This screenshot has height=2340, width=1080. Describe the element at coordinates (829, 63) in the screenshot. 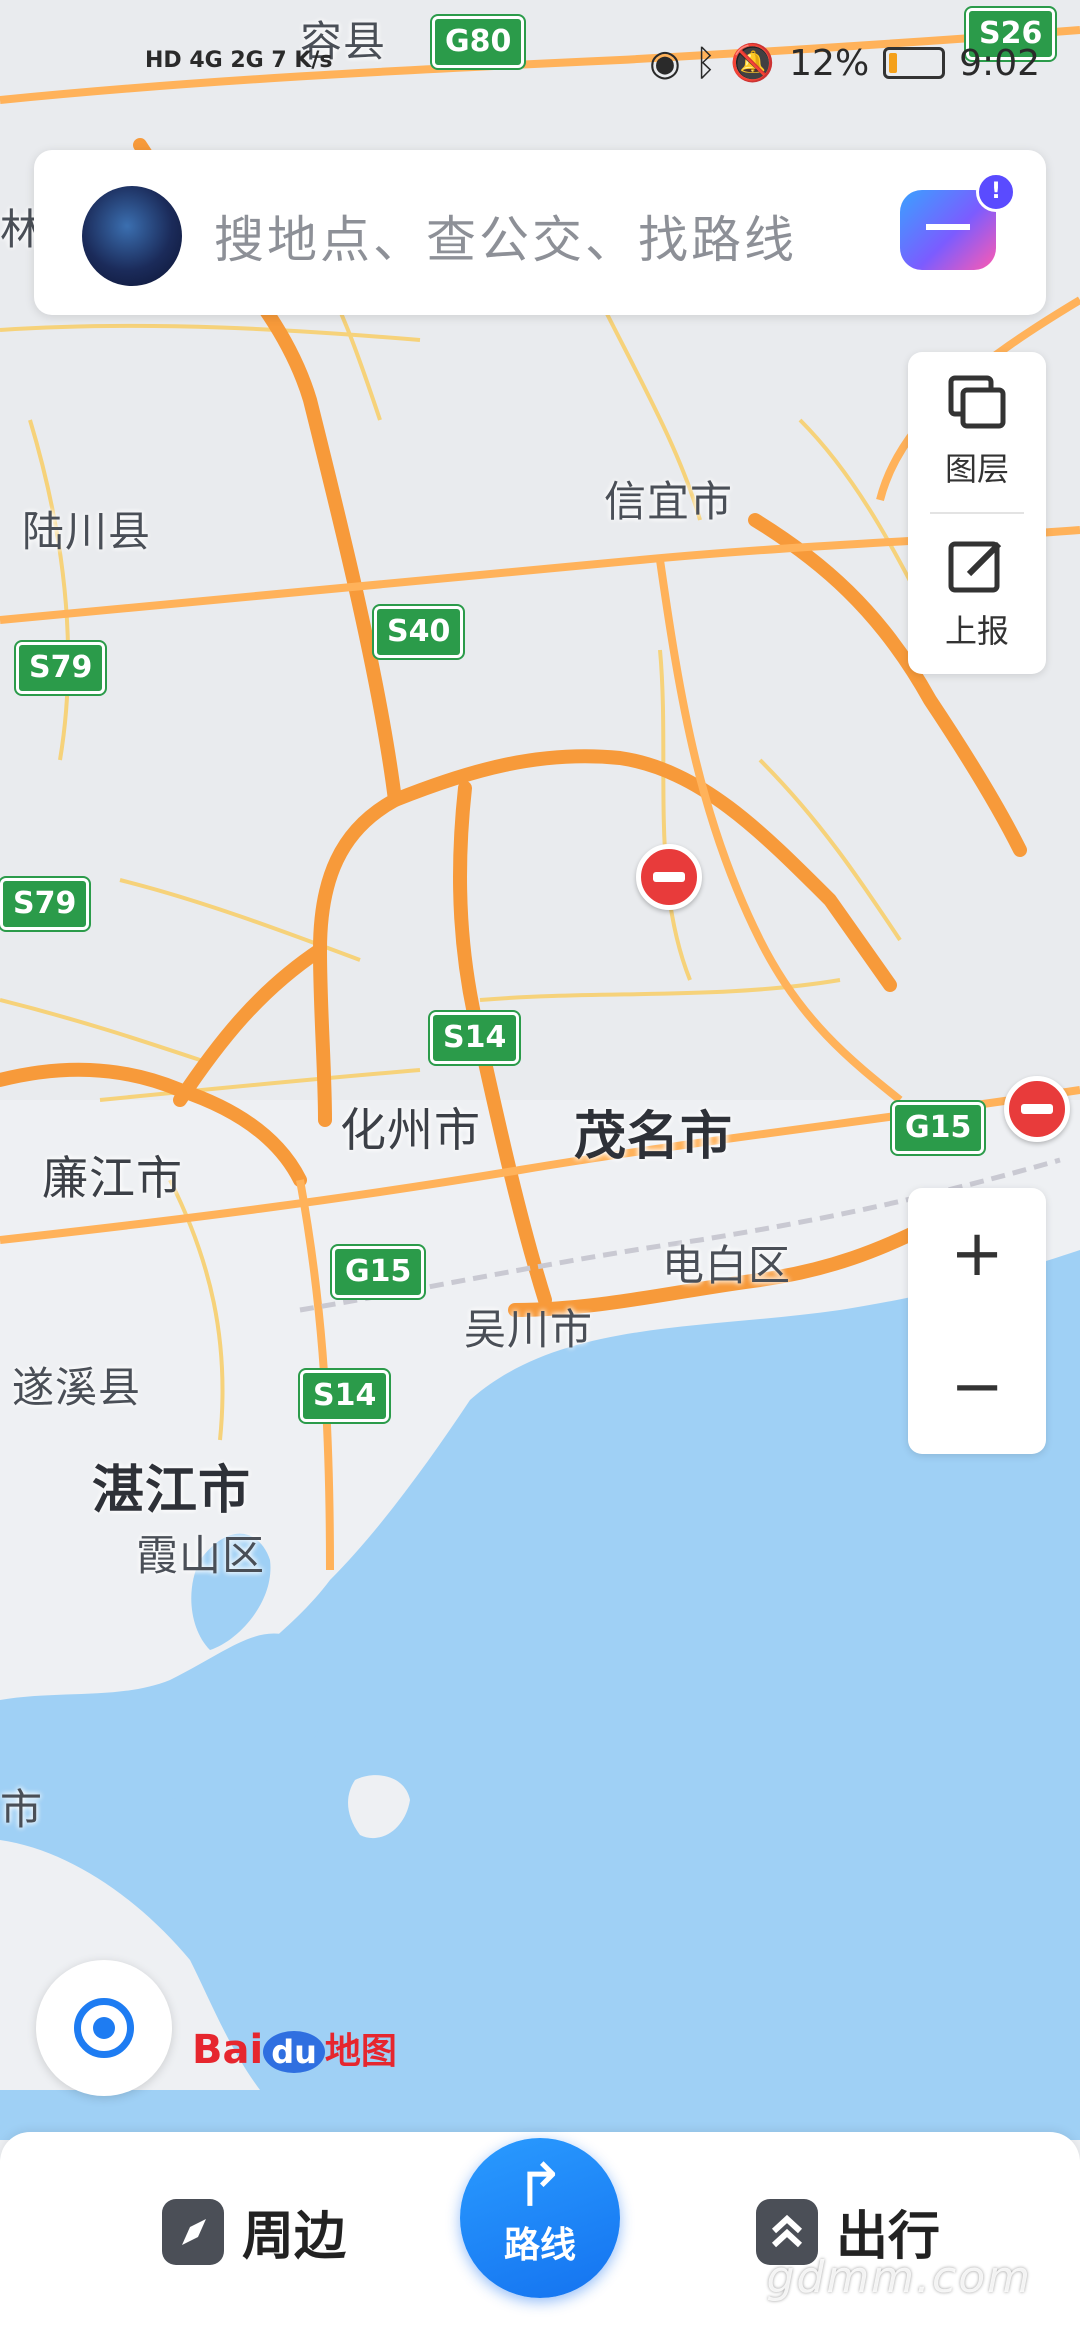

I see `battery-percent: 12%` at that location.